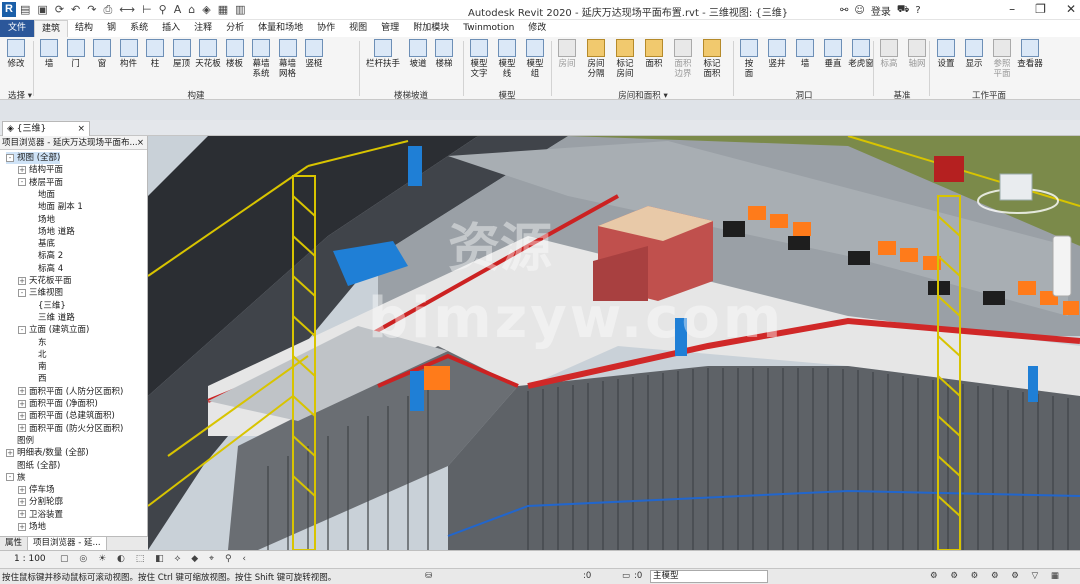 This screenshot has width=1080, height=584. Describe the element at coordinates (84, 28) in the screenshot. I see `tab-2: 结构` at that location.